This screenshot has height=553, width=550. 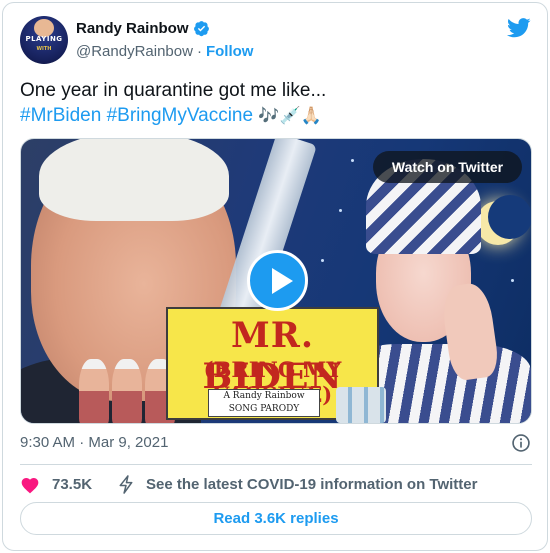 What do you see at coordinates (201, 29) in the screenshot?
I see `verified-badge-icon` at bounding box center [201, 29].